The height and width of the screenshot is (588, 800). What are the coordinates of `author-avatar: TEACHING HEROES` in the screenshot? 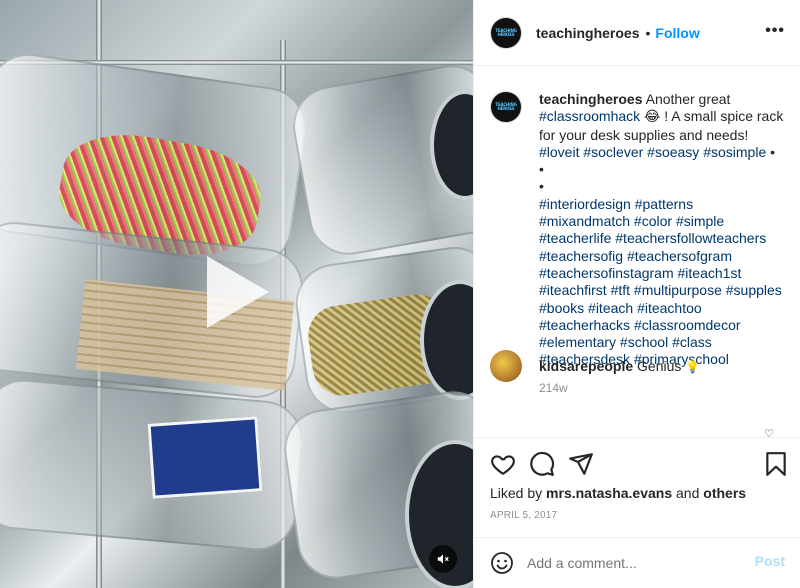 It's located at (506, 32).